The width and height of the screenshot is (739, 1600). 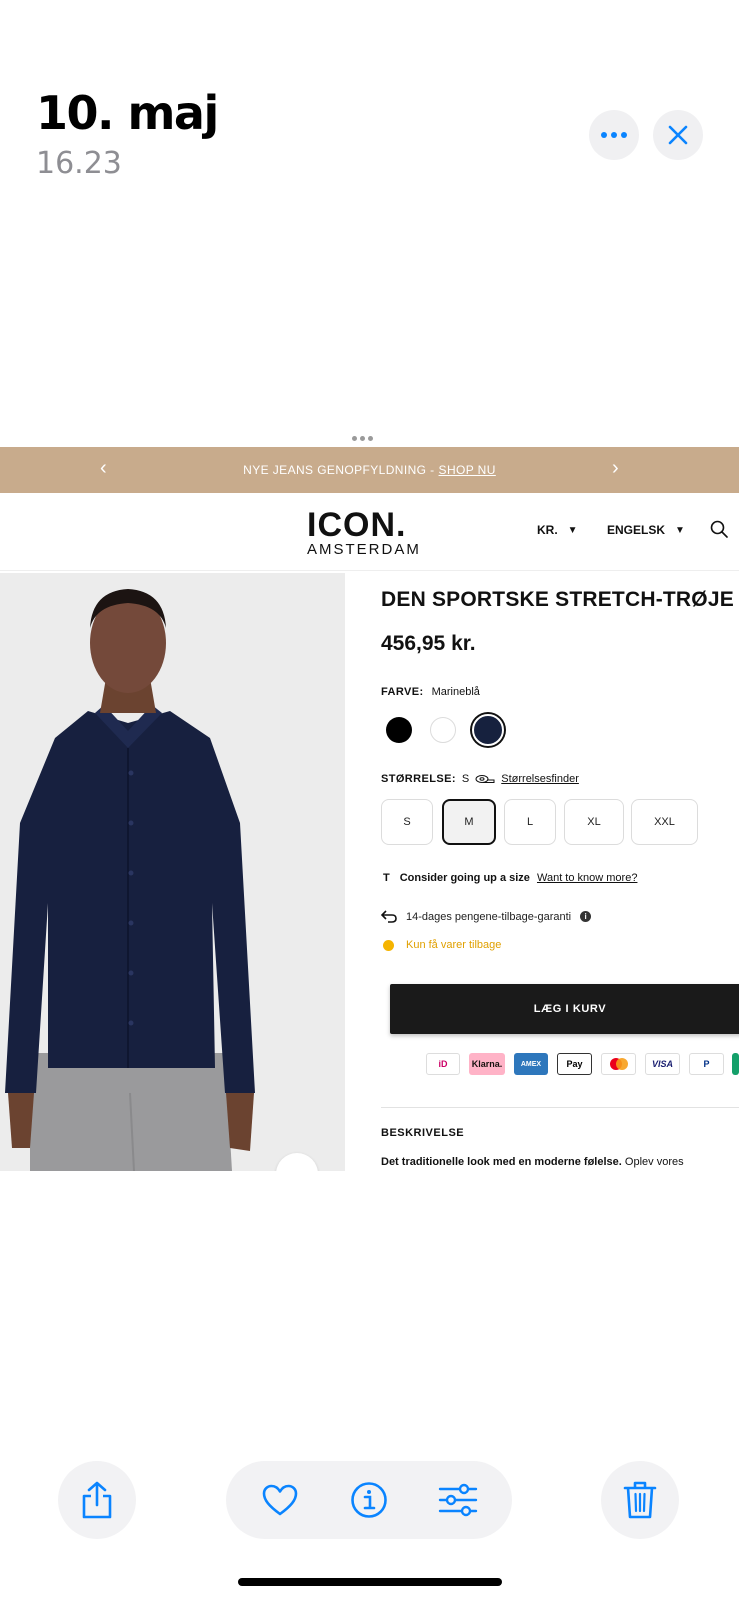 I want to click on more-options-button, so click(x=614, y=135).